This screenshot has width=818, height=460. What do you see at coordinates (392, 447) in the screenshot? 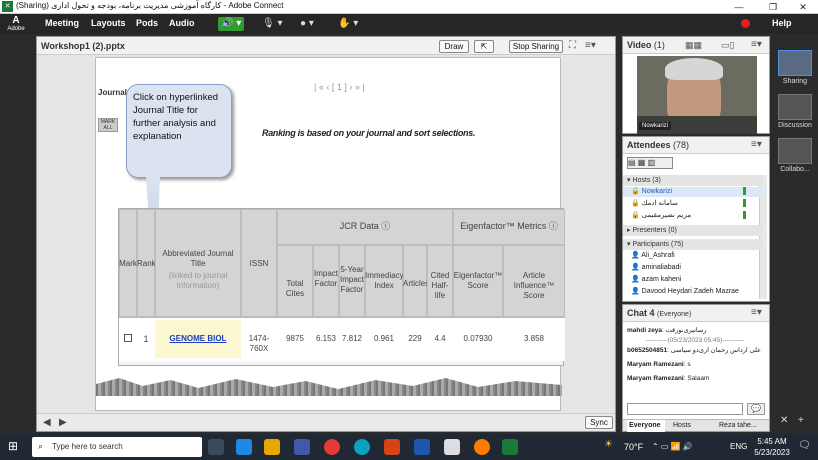
I see `powerpoint-icon` at bounding box center [392, 447].